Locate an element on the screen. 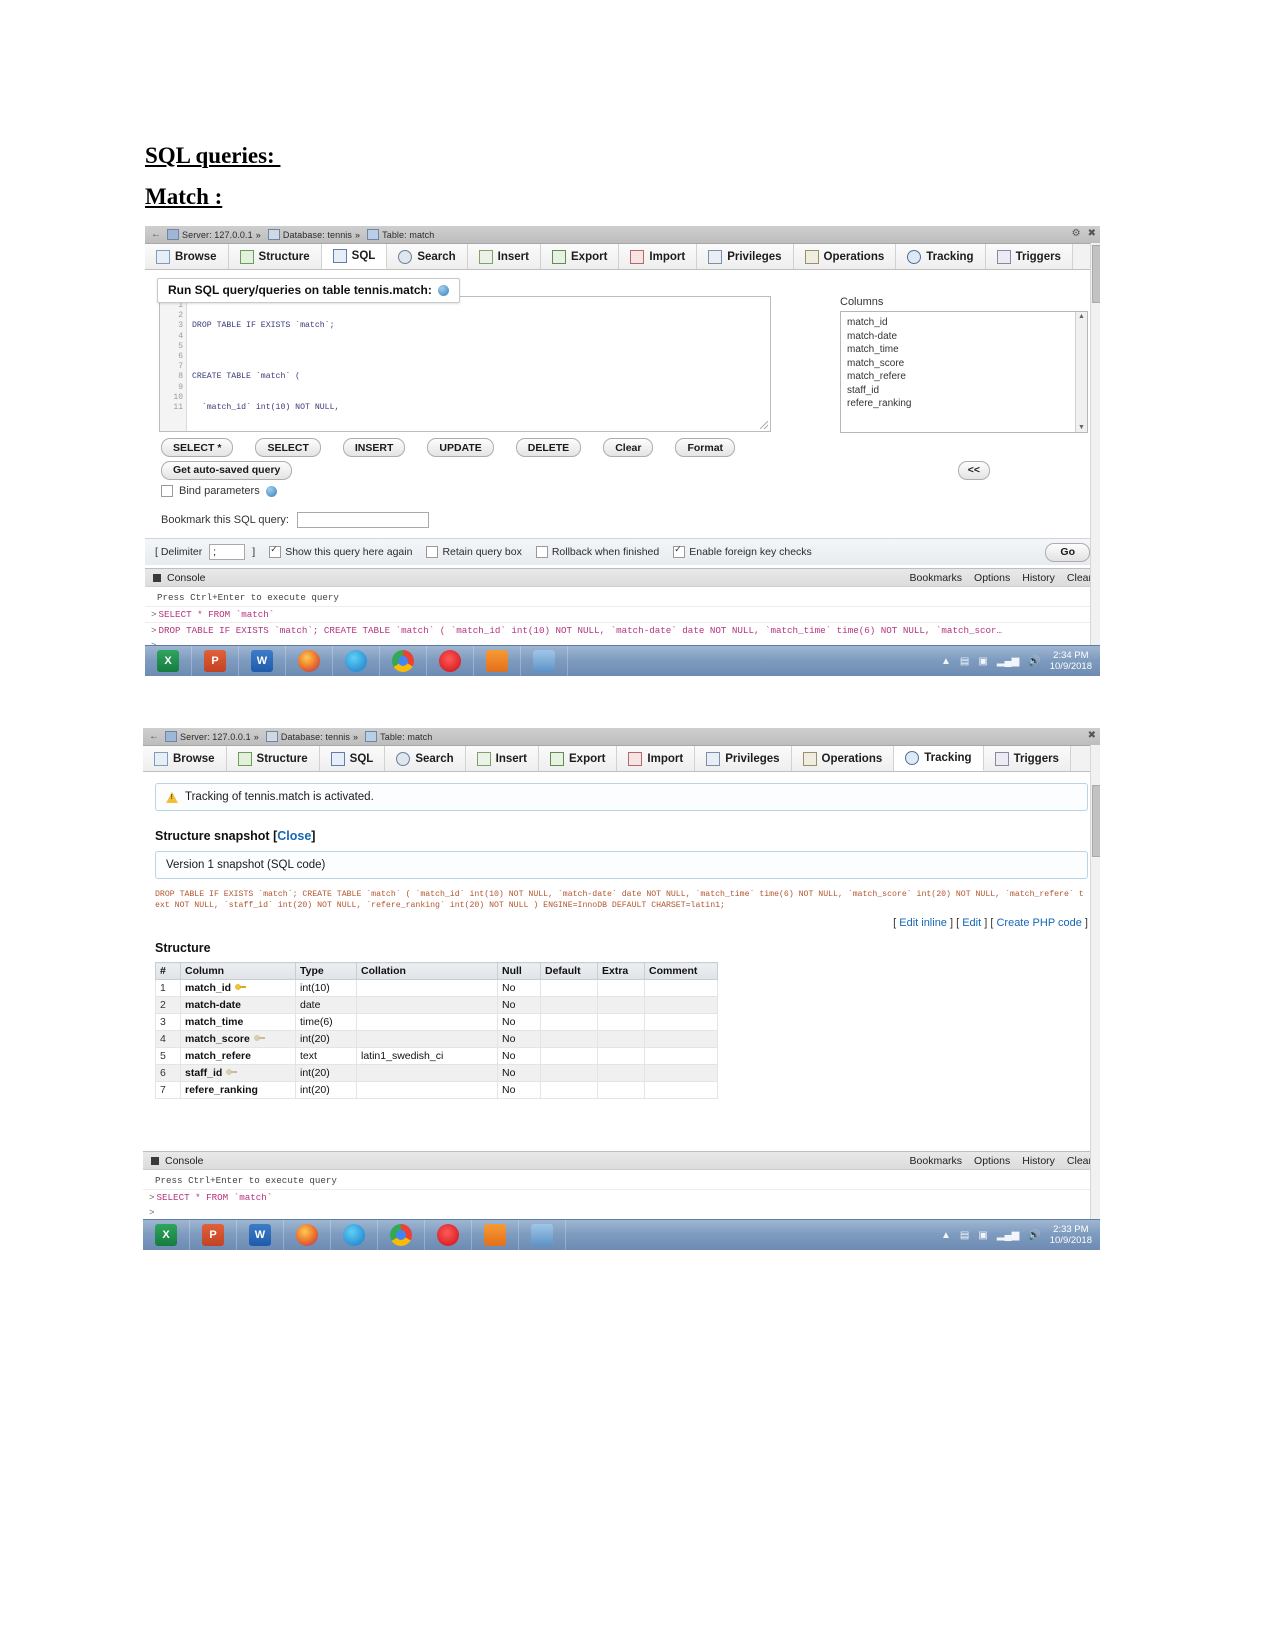 This screenshot has width=1275, height=1650. foreign-key-checks-checkbox is located at coordinates (679, 551).